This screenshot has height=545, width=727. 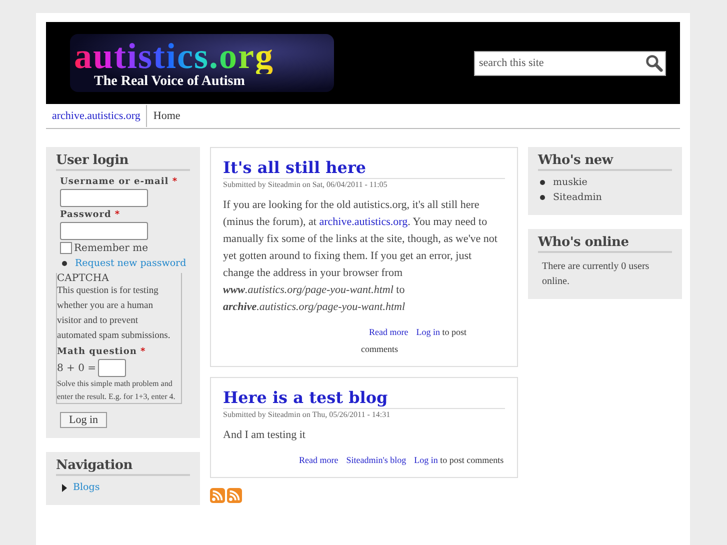 What do you see at coordinates (364, 398) in the screenshot?
I see `post-title: Here is a test blog` at bounding box center [364, 398].